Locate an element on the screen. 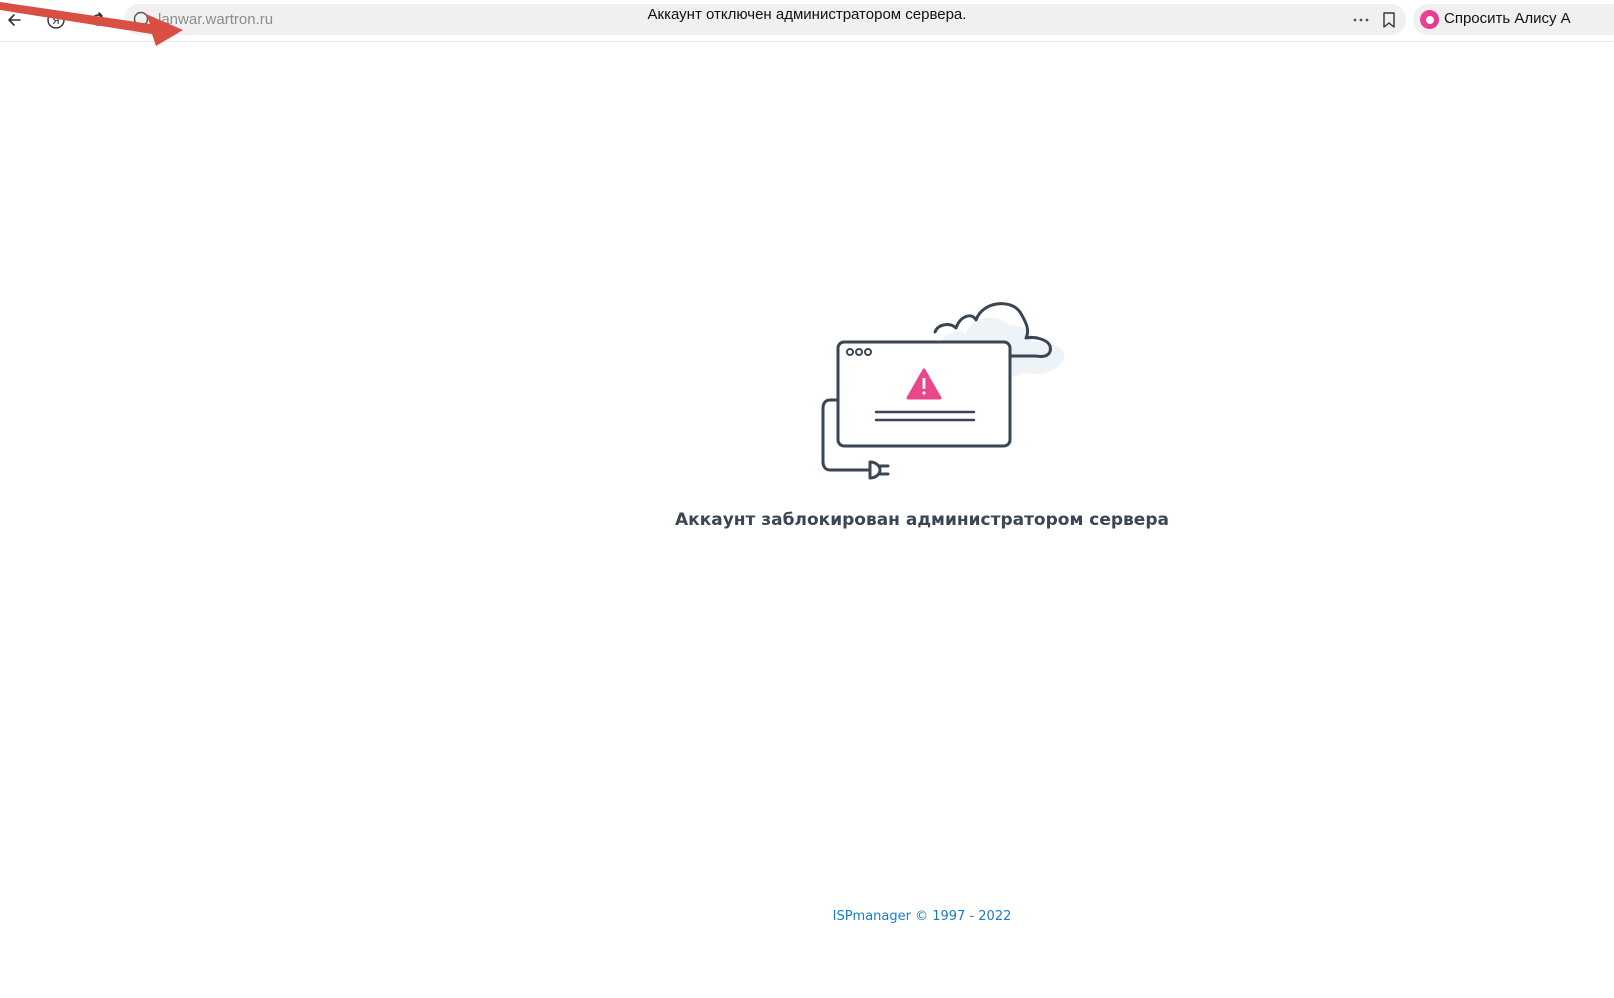 The width and height of the screenshot is (1614, 998). footer-copyright-link: ISPmanager © 1997 - 2022 is located at coordinates (807, 916).